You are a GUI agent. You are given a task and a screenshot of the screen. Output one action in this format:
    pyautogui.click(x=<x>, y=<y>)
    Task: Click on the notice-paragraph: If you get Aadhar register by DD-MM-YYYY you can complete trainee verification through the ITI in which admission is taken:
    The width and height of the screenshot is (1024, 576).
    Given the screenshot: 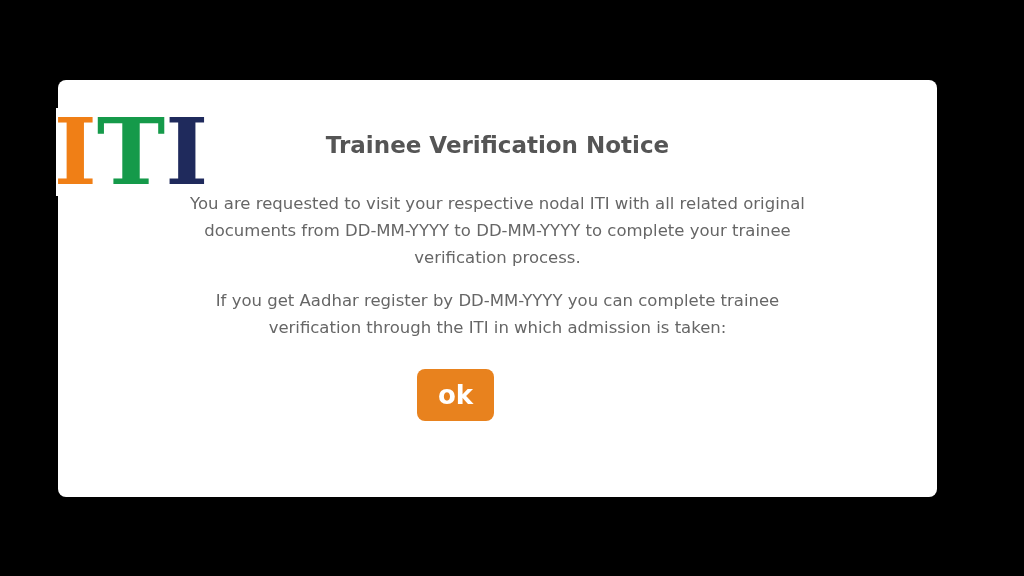 What is the action you would take?
    pyautogui.click(x=497, y=314)
    